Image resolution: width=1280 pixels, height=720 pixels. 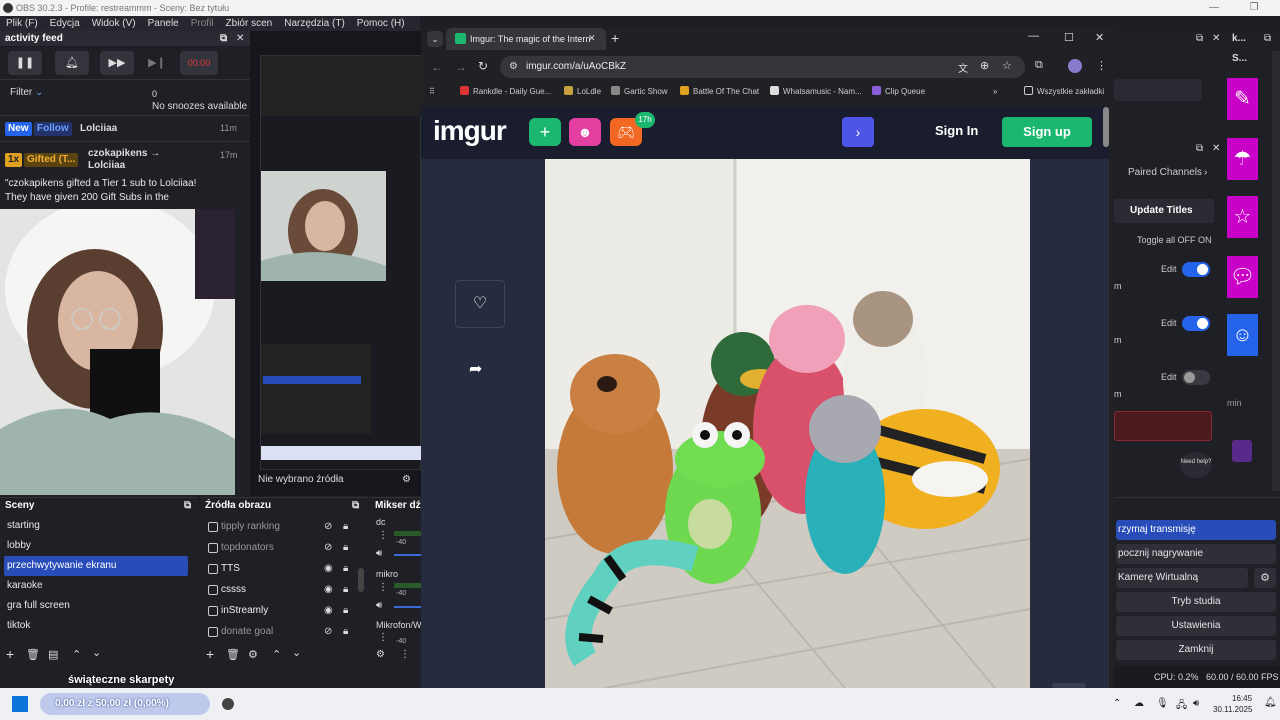 I want to click on scene-item: gra full screen, so click(x=96, y=606).